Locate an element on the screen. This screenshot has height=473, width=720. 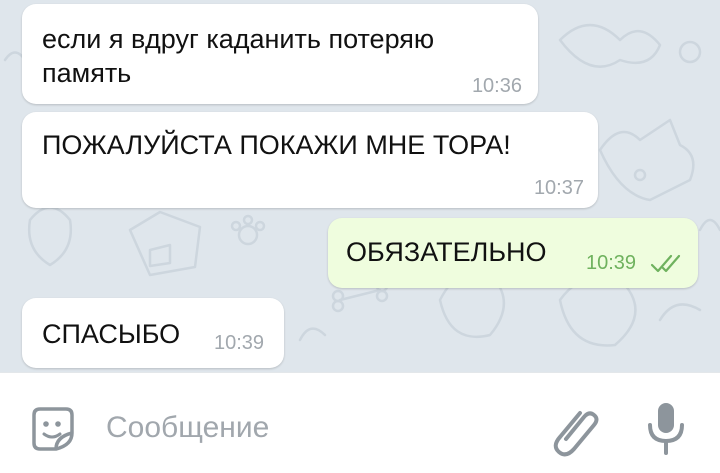
paperclip-icon is located at coordinates (578, 428).